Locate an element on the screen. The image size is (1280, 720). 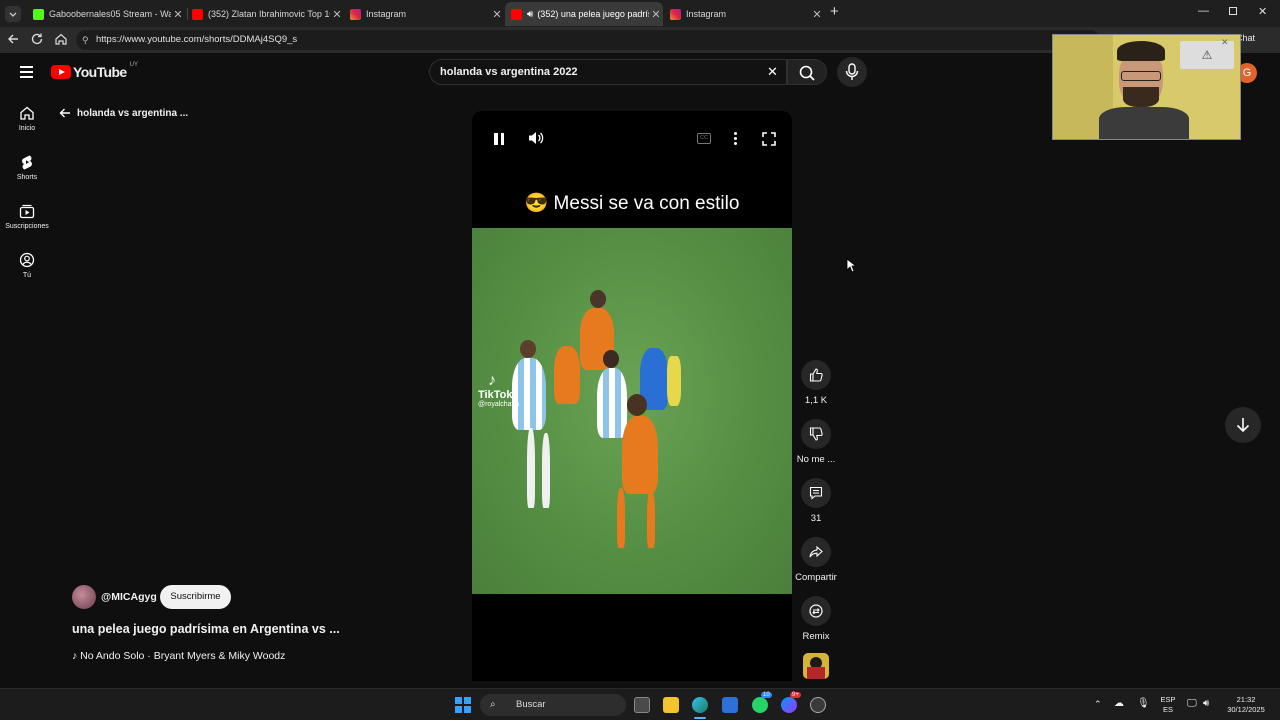
browser-tab-3: Instagram ✕ is located at coordinates (424, 14).